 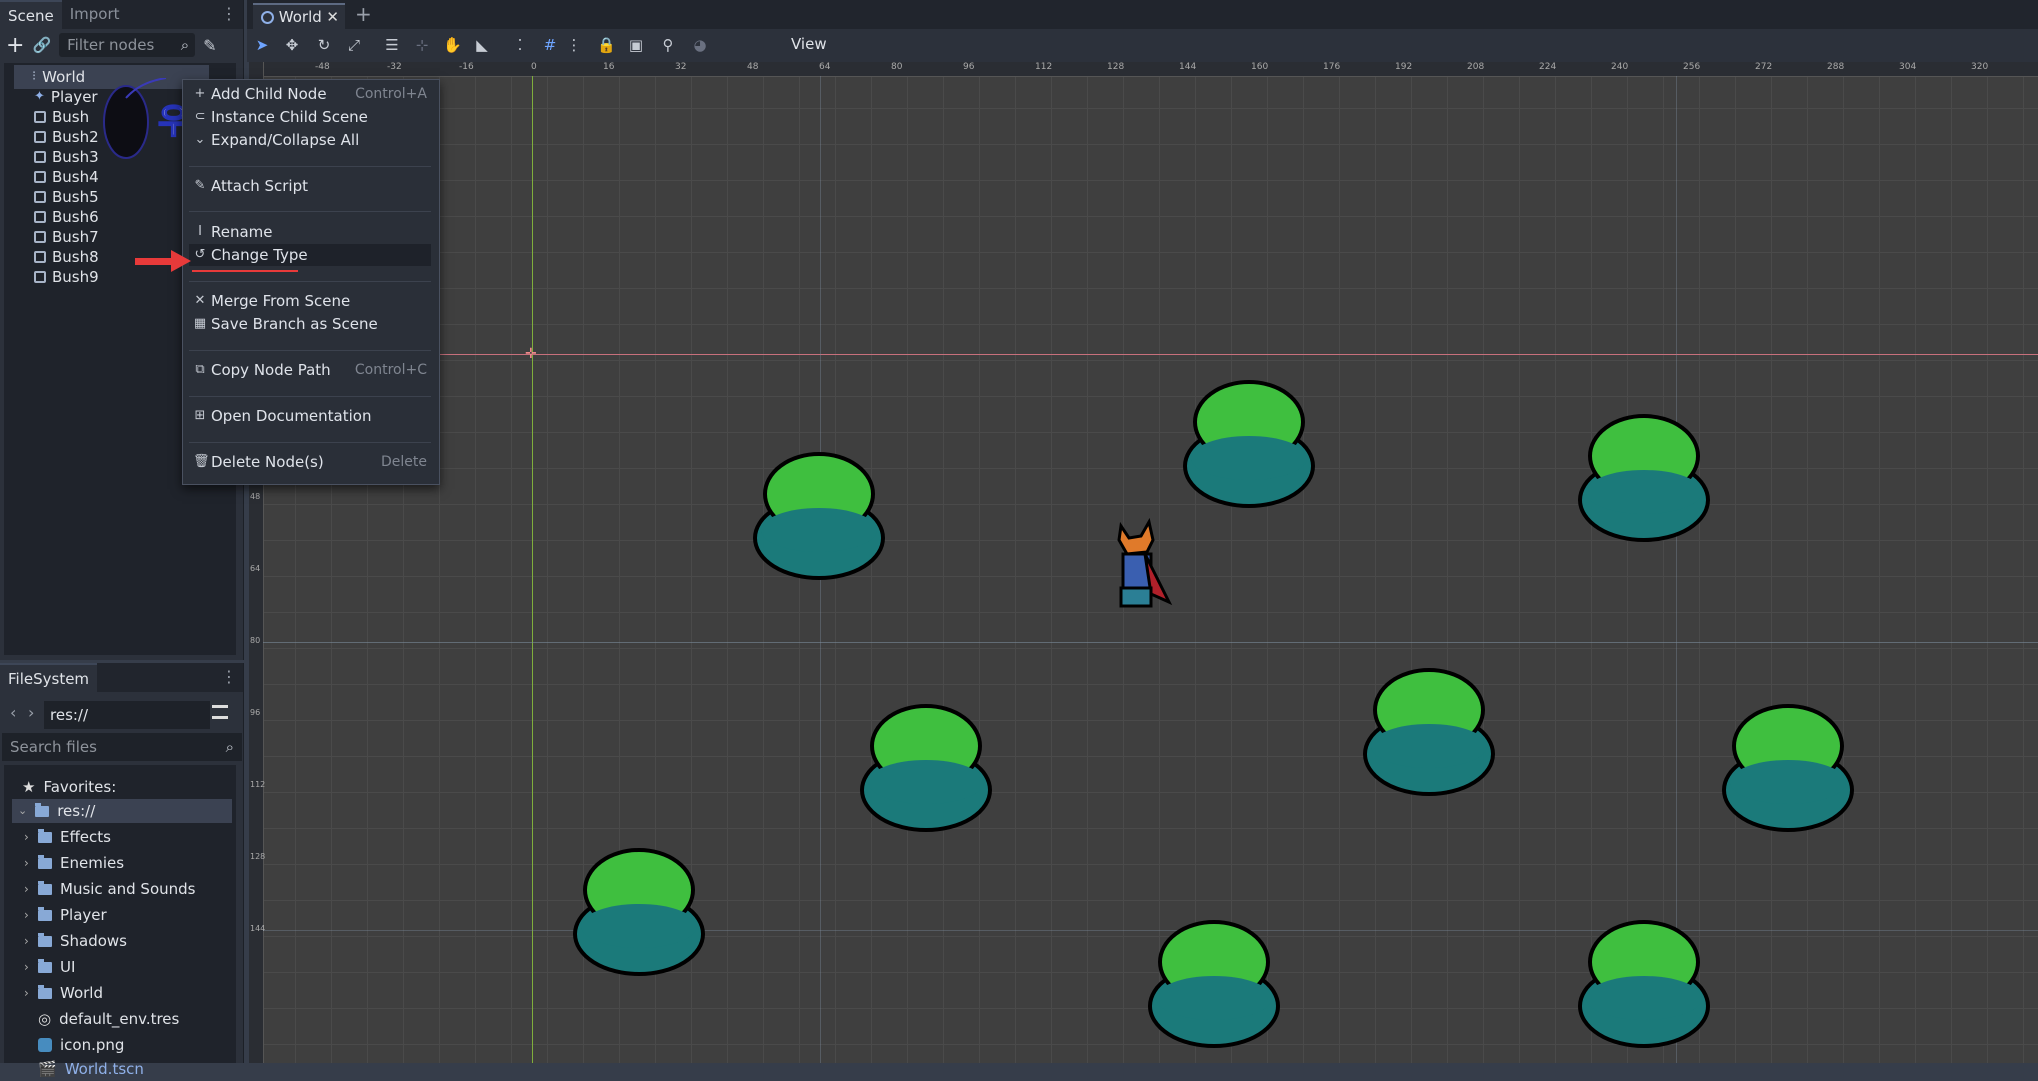 I want to click on folder-player: › Player, so click(x=65, y=915).